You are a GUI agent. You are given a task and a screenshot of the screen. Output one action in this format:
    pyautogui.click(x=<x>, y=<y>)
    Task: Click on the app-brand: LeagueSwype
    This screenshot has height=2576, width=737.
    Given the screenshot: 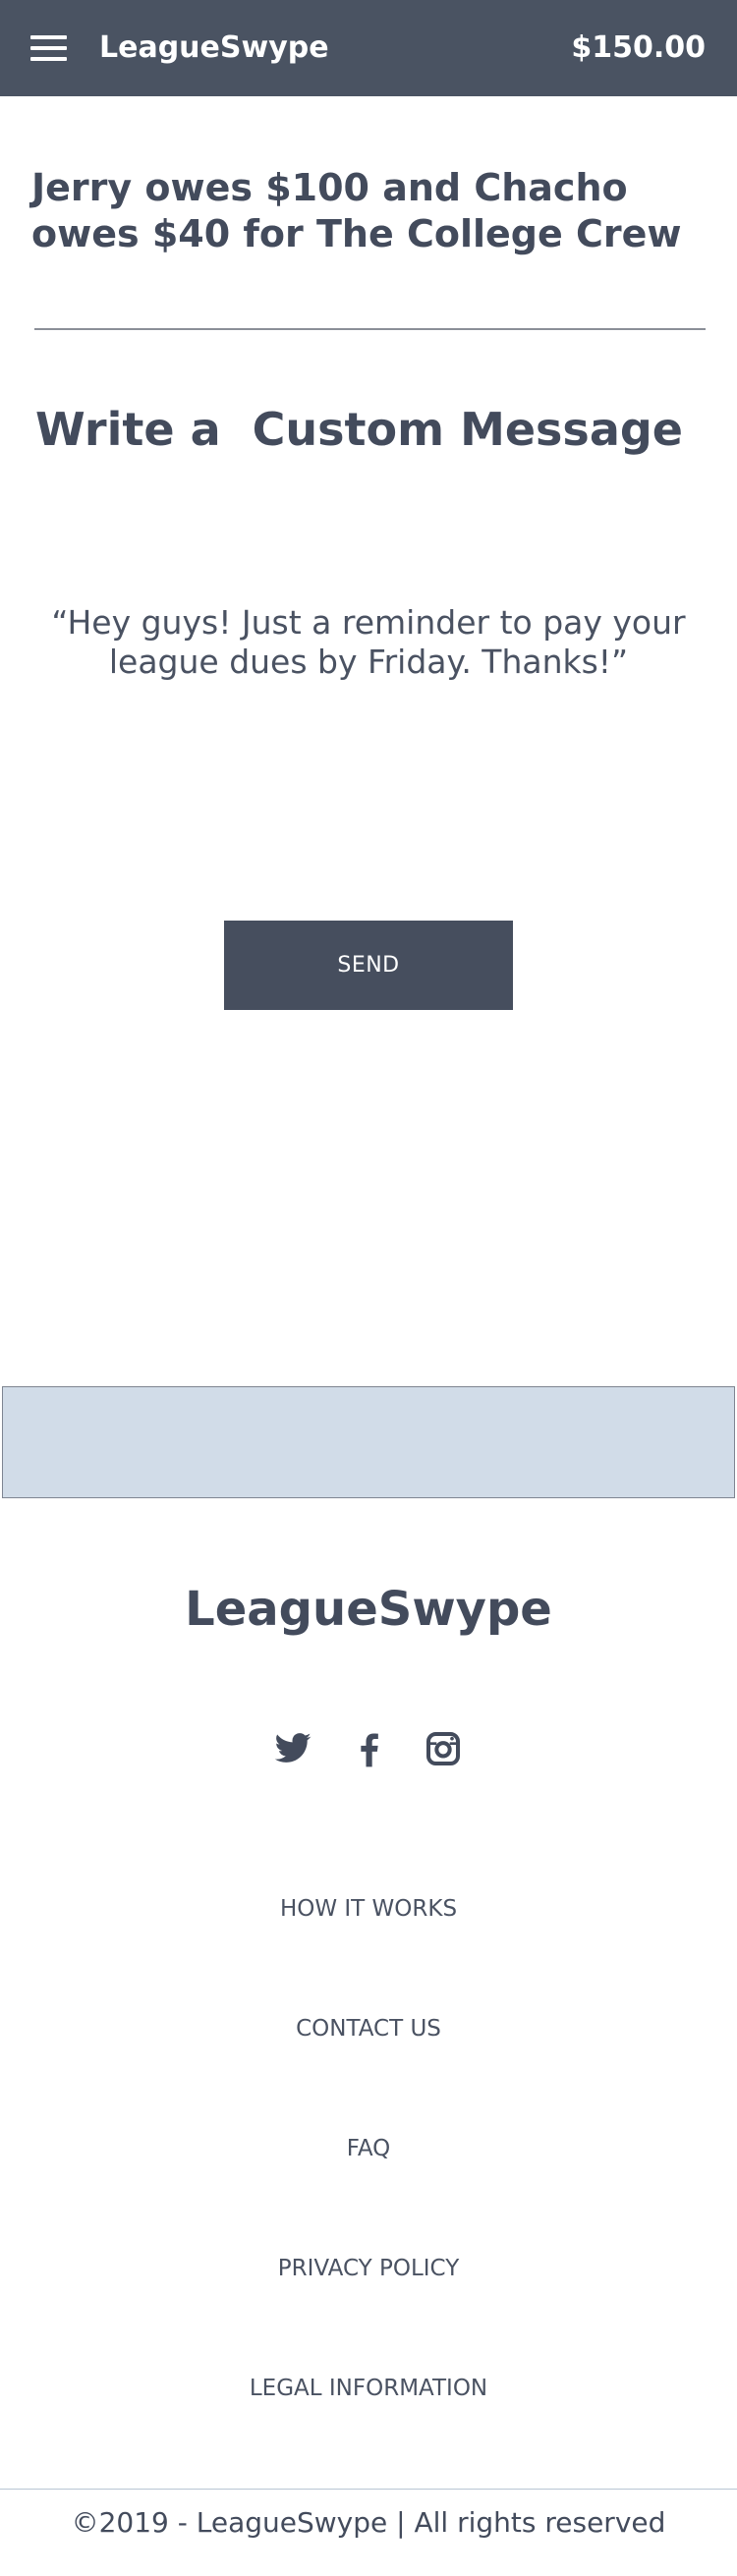 What is the action you would take?
    pyautogui.click(x=214, y=48)
    